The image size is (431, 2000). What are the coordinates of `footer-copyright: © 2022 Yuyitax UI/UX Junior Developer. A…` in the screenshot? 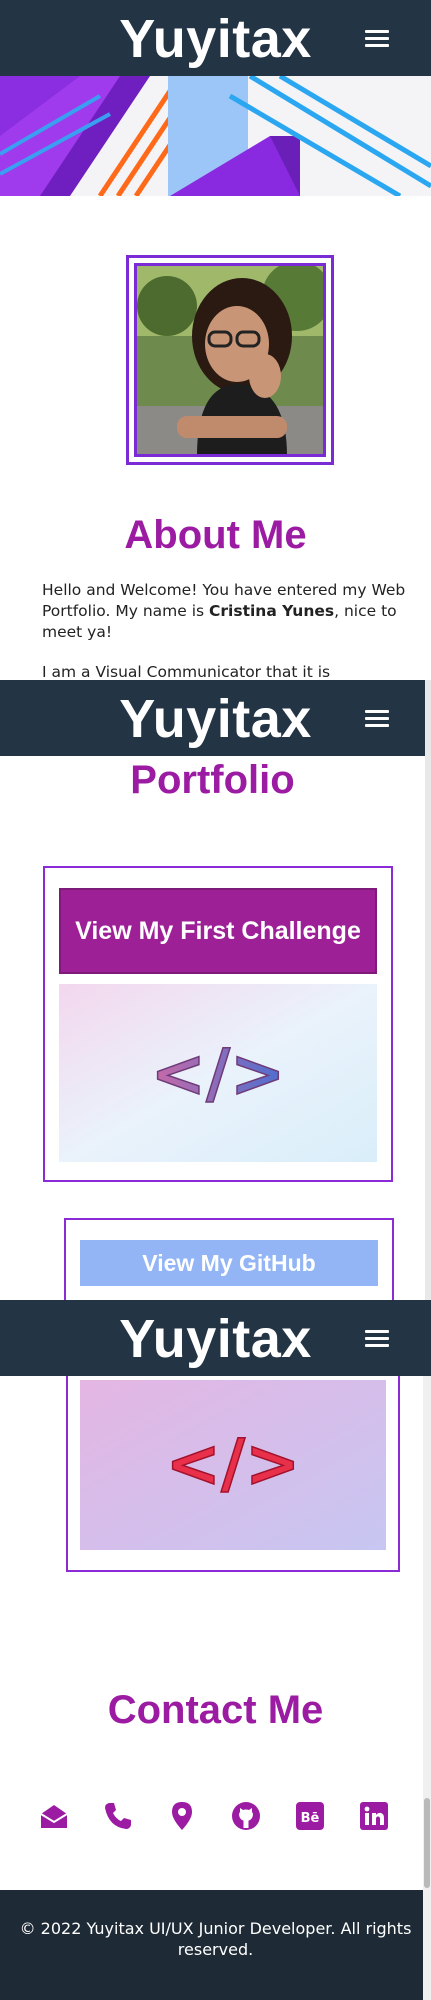 It's located at (215, 1939).